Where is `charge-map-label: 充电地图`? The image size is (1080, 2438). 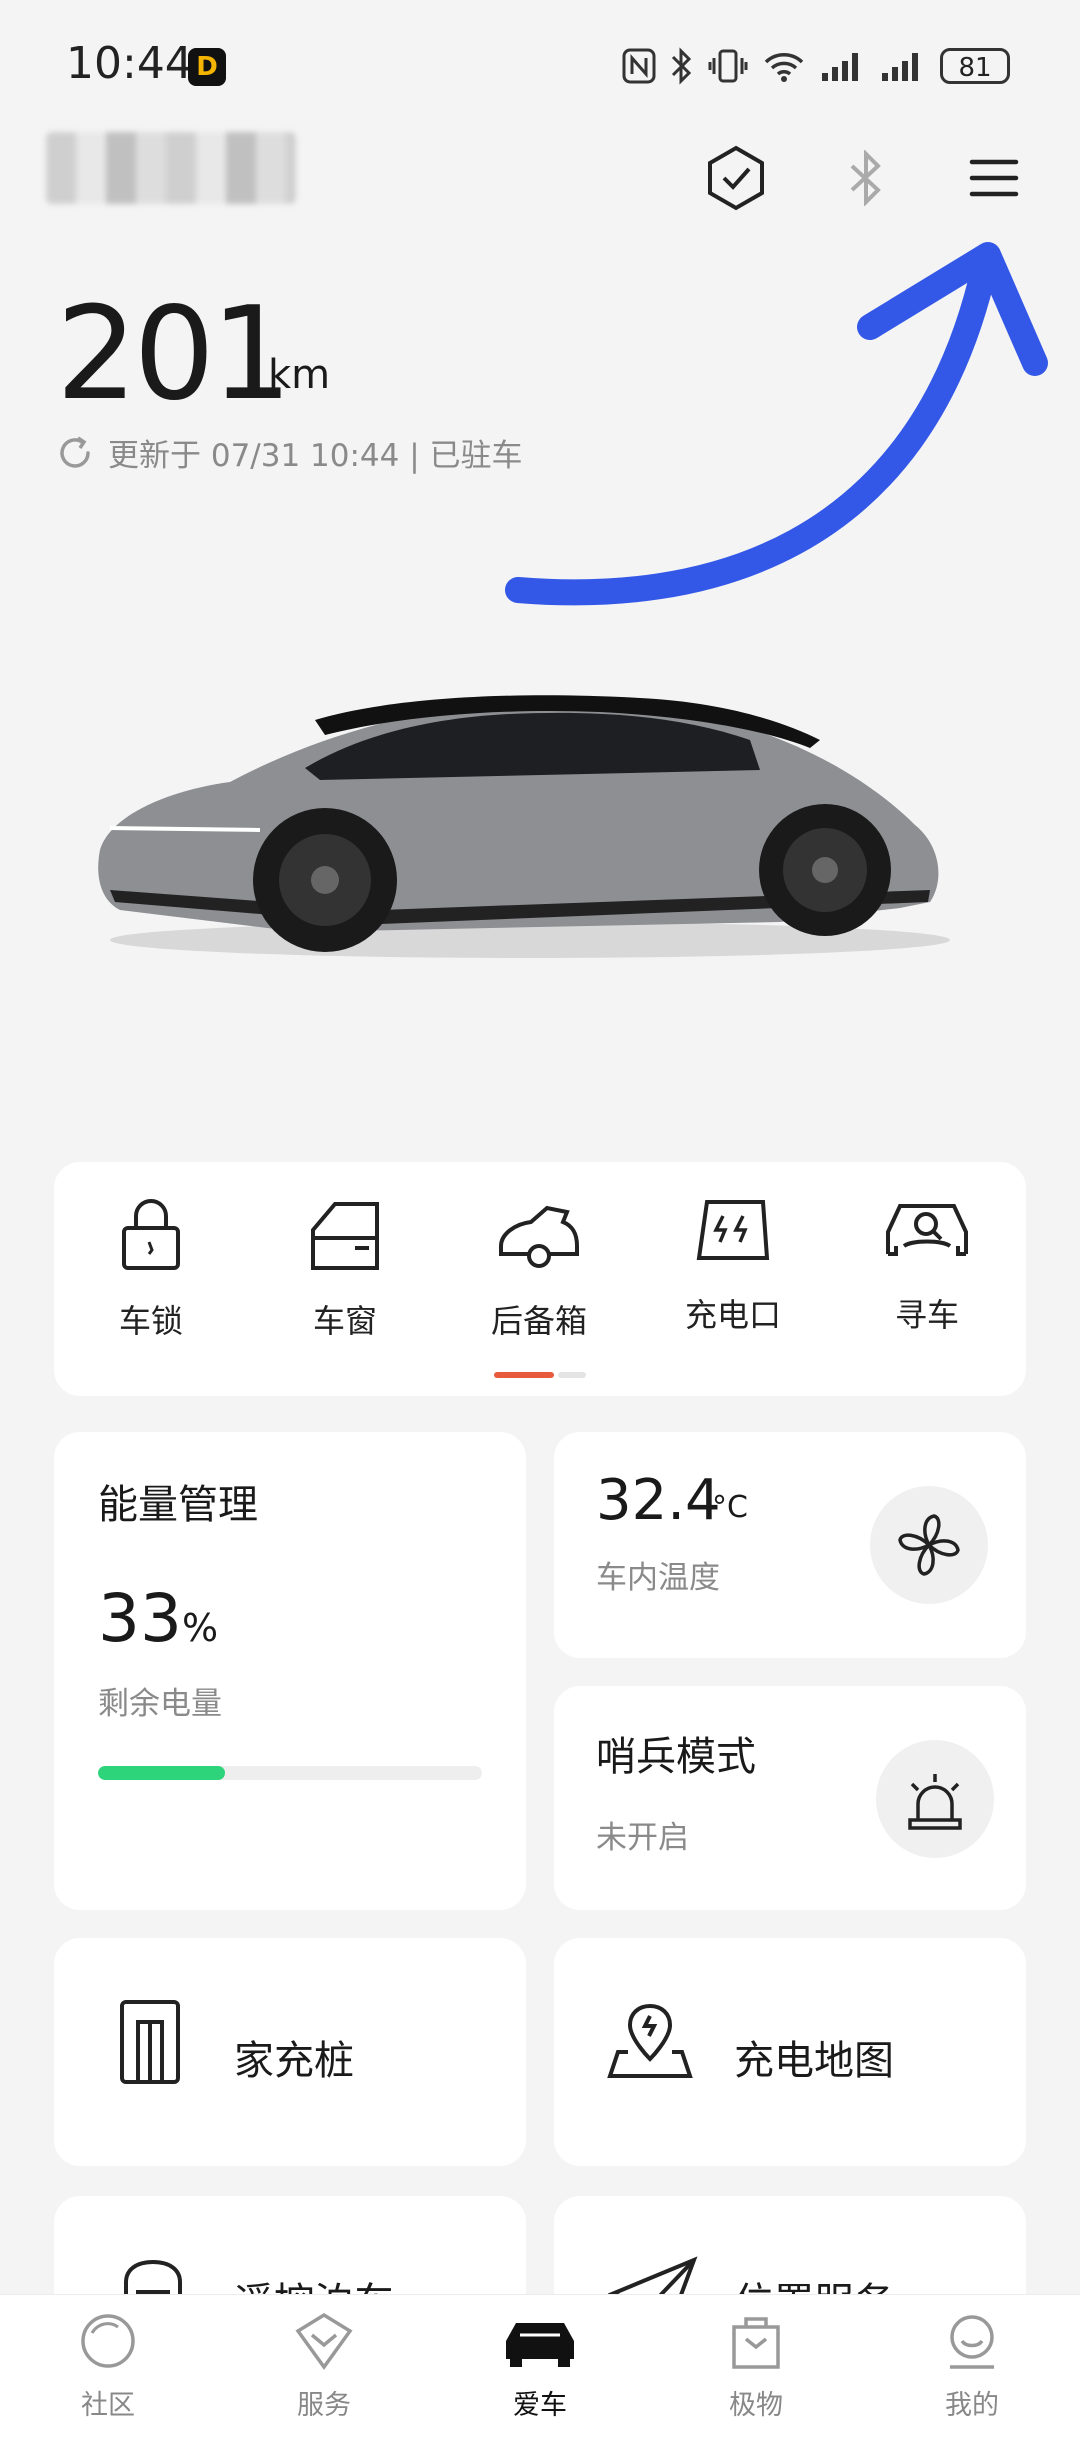 charge-map-label: 充电地图 is located at coordinates (814, 2061).